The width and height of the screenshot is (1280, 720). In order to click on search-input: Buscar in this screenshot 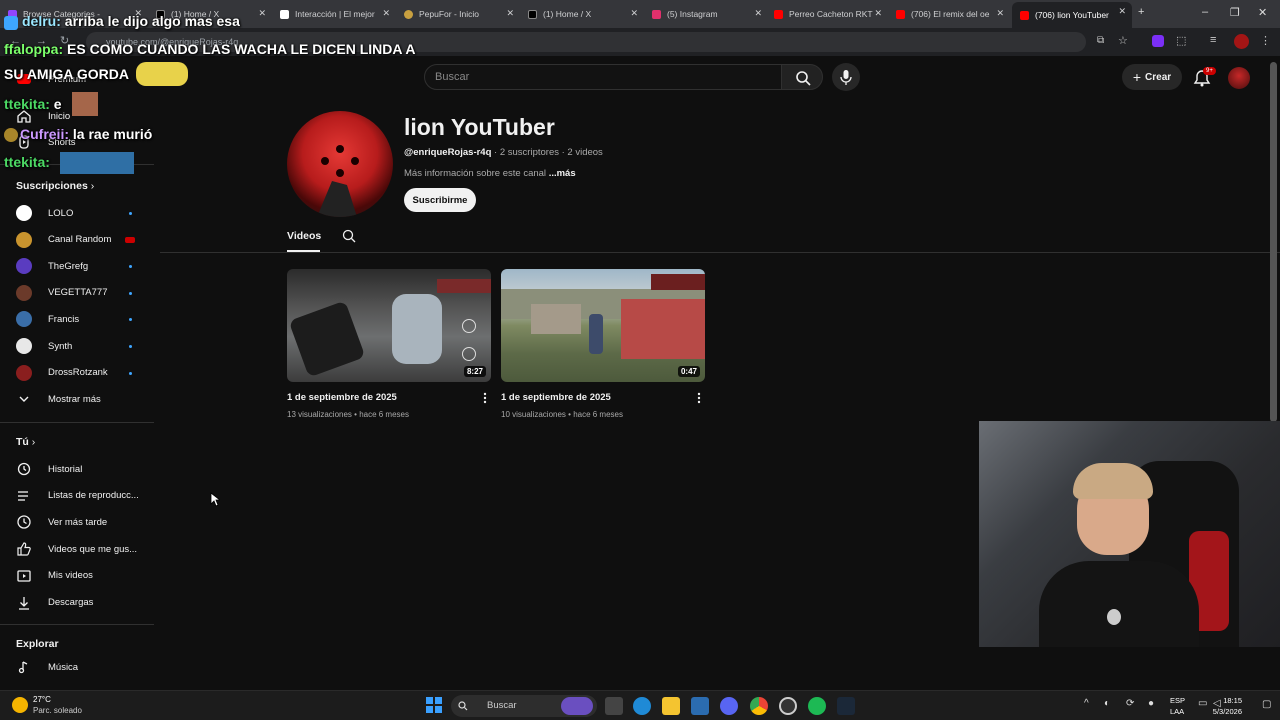, I will do `click(603, 77)`.